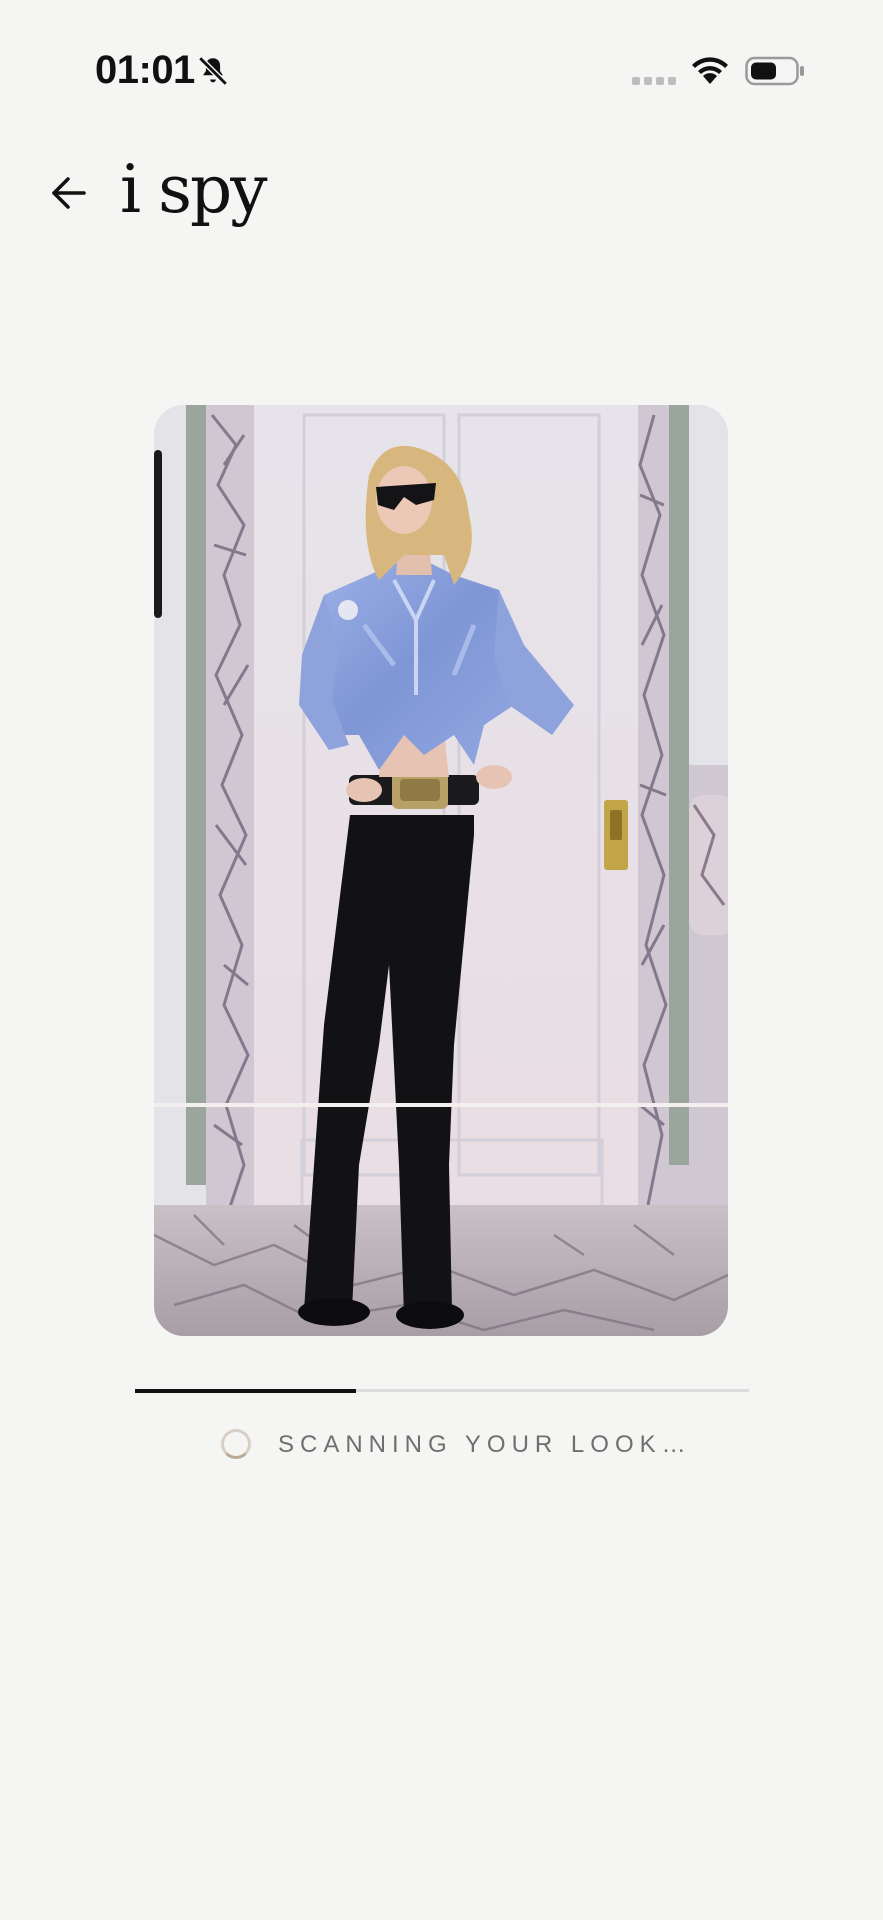 Image resolution: width=883 pixels, height=1920 pixels. What do you see at coordinates (442, 1391) in the screenshot?
I see `scan-progress-bar` at bounding box center [442, 1391].